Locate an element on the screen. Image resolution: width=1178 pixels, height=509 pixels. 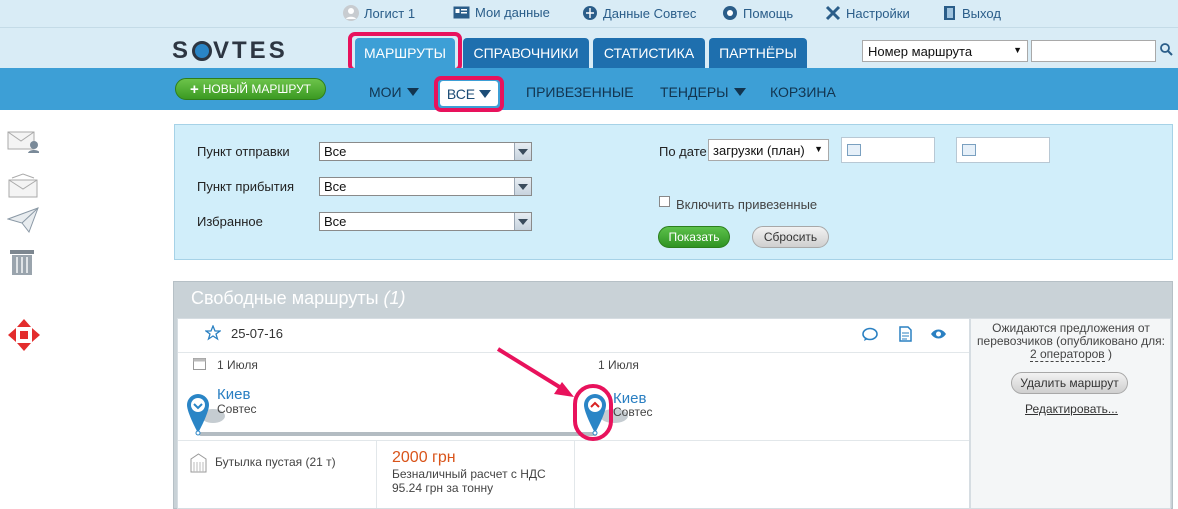
offers-line-3: 2 операторов ) is located at coordinates (1071, 354).